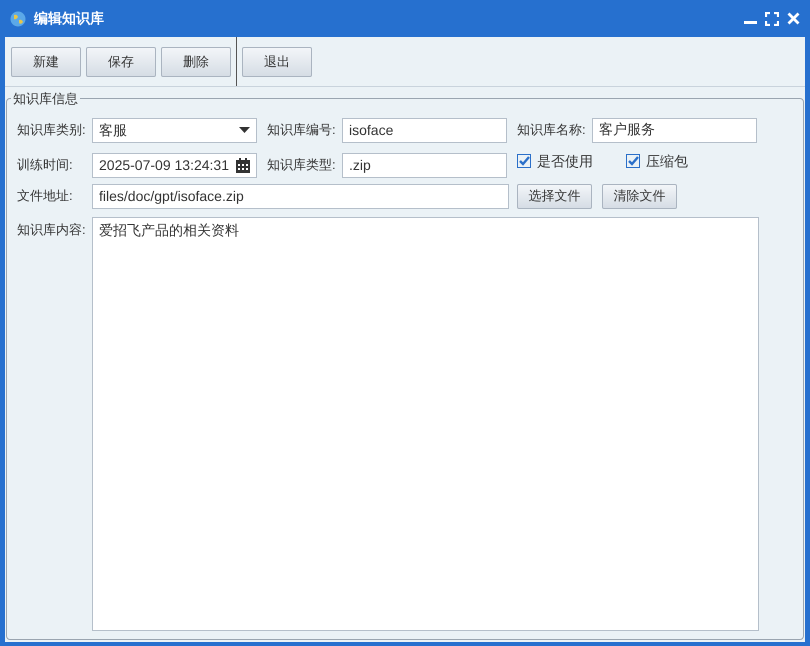  Describe the element at coordinates (277, 61) in the screenshot. I see `toolbar-button: 退出` at that location.